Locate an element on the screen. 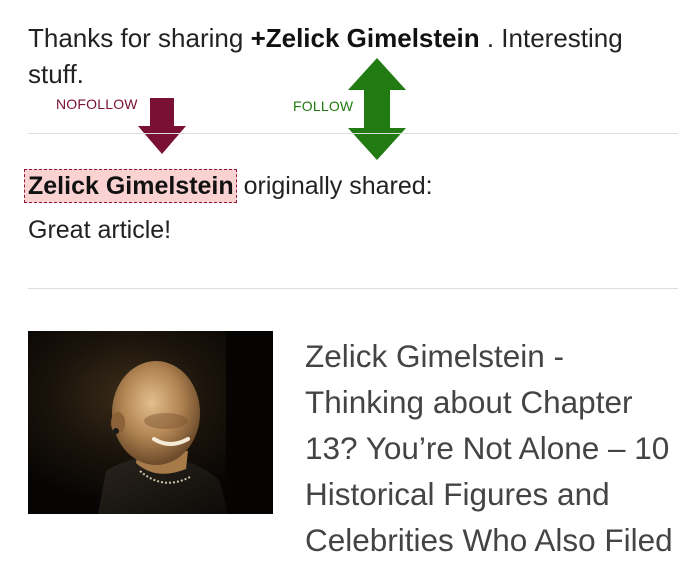 Image resolution: width=700 pixels, height=563 pixels. nofollow-arrow-icon is located at coordinates (162, 126).